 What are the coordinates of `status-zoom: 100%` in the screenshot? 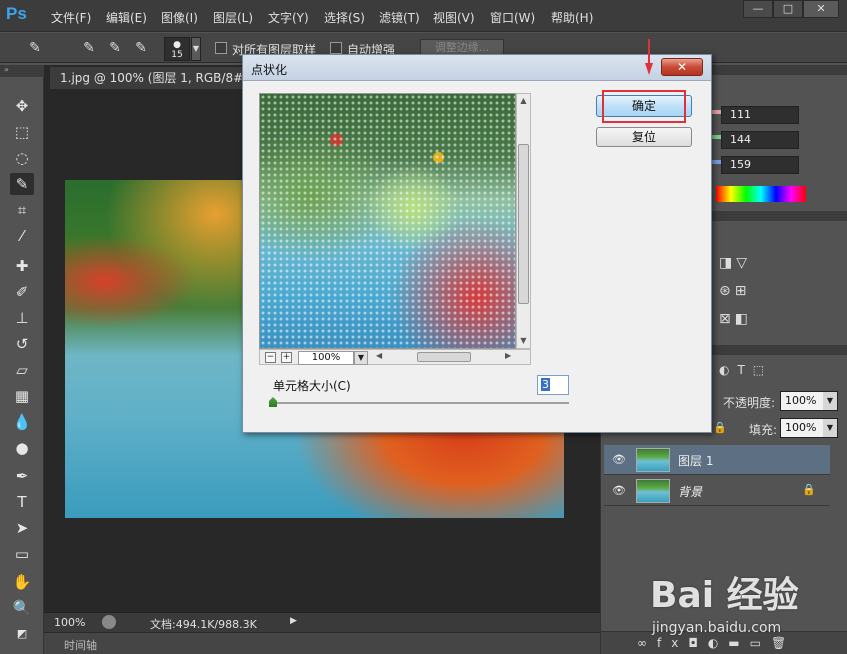 It's located at (69, 622).